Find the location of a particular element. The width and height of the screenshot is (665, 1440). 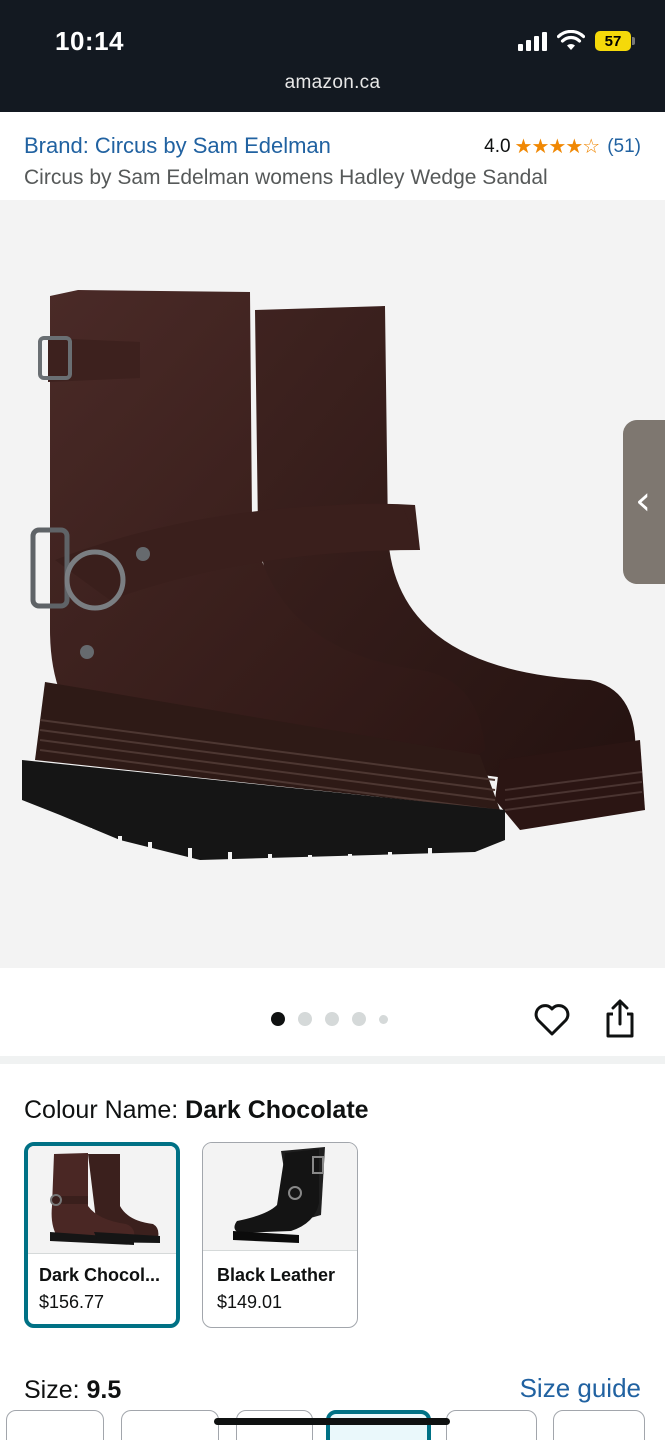

section-divider is located at coordinates (332, 1060).